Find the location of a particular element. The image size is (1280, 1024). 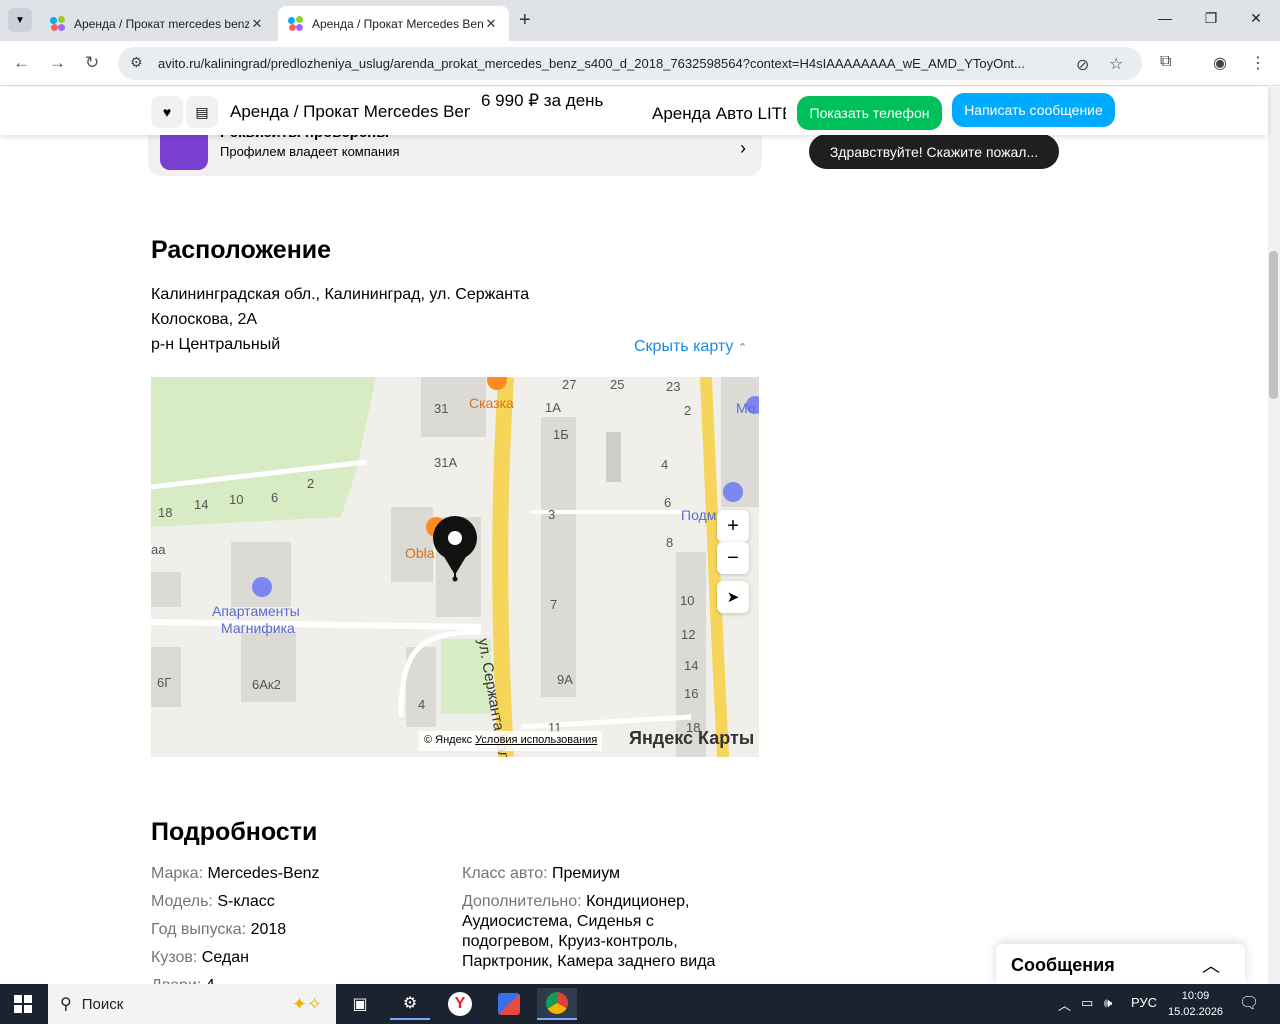

show-phone-button: Показать телефон is located at coordinates (869, 113).